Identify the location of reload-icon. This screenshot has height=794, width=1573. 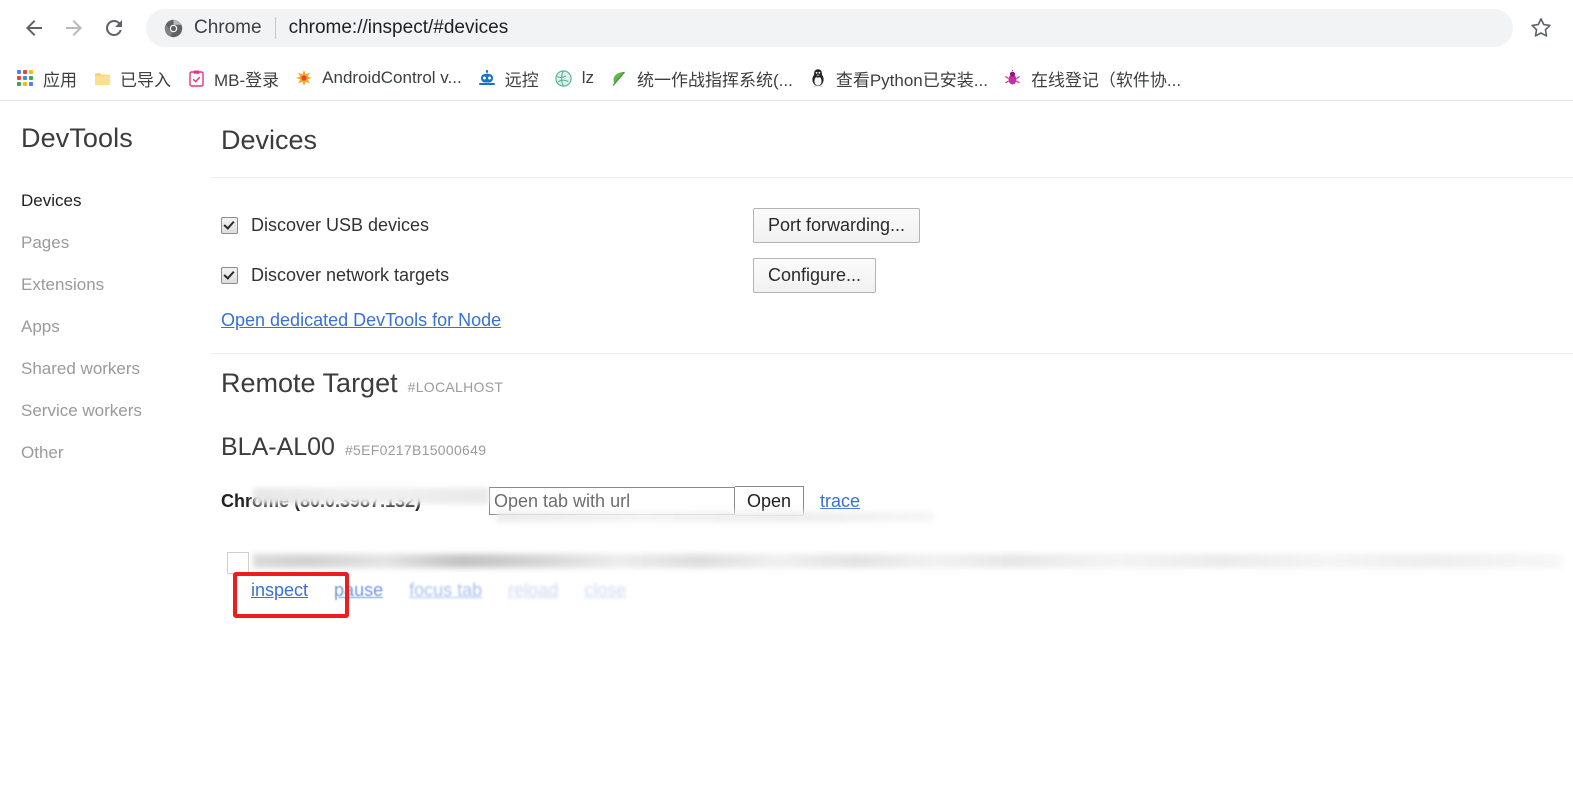
(113, 27).